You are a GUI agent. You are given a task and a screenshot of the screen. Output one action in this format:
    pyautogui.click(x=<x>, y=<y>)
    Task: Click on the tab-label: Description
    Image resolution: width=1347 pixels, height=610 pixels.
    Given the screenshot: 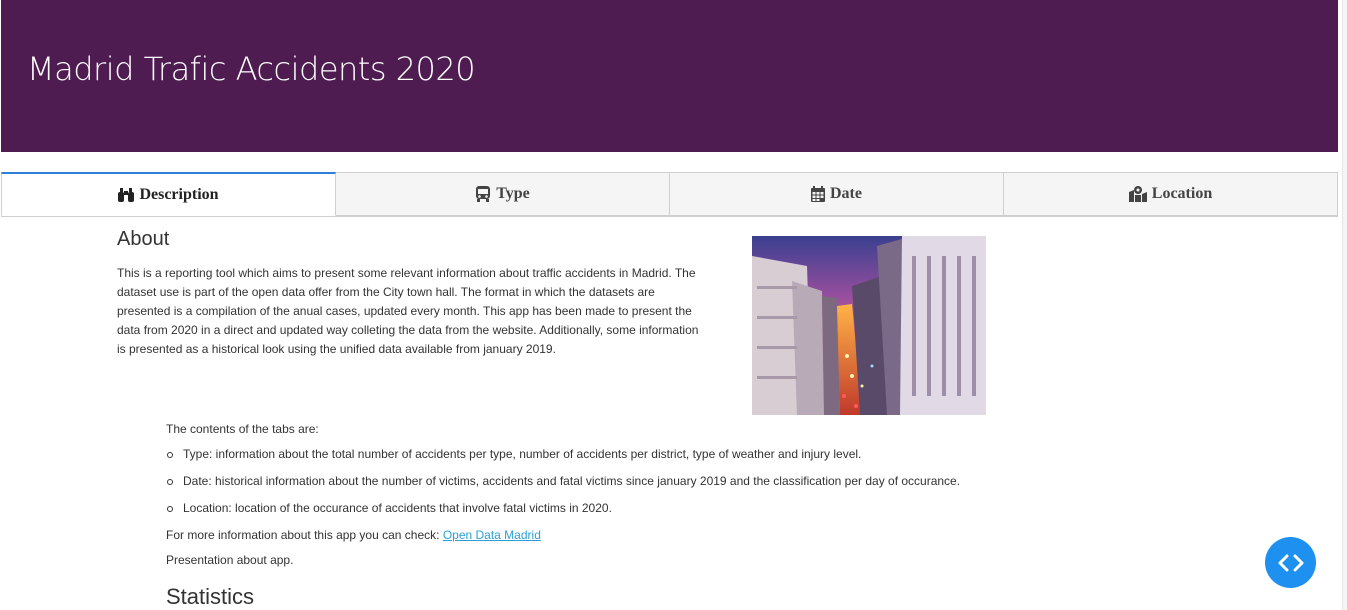 What is the action you would take?
    pyautogui.click(x=179, y=194)
    